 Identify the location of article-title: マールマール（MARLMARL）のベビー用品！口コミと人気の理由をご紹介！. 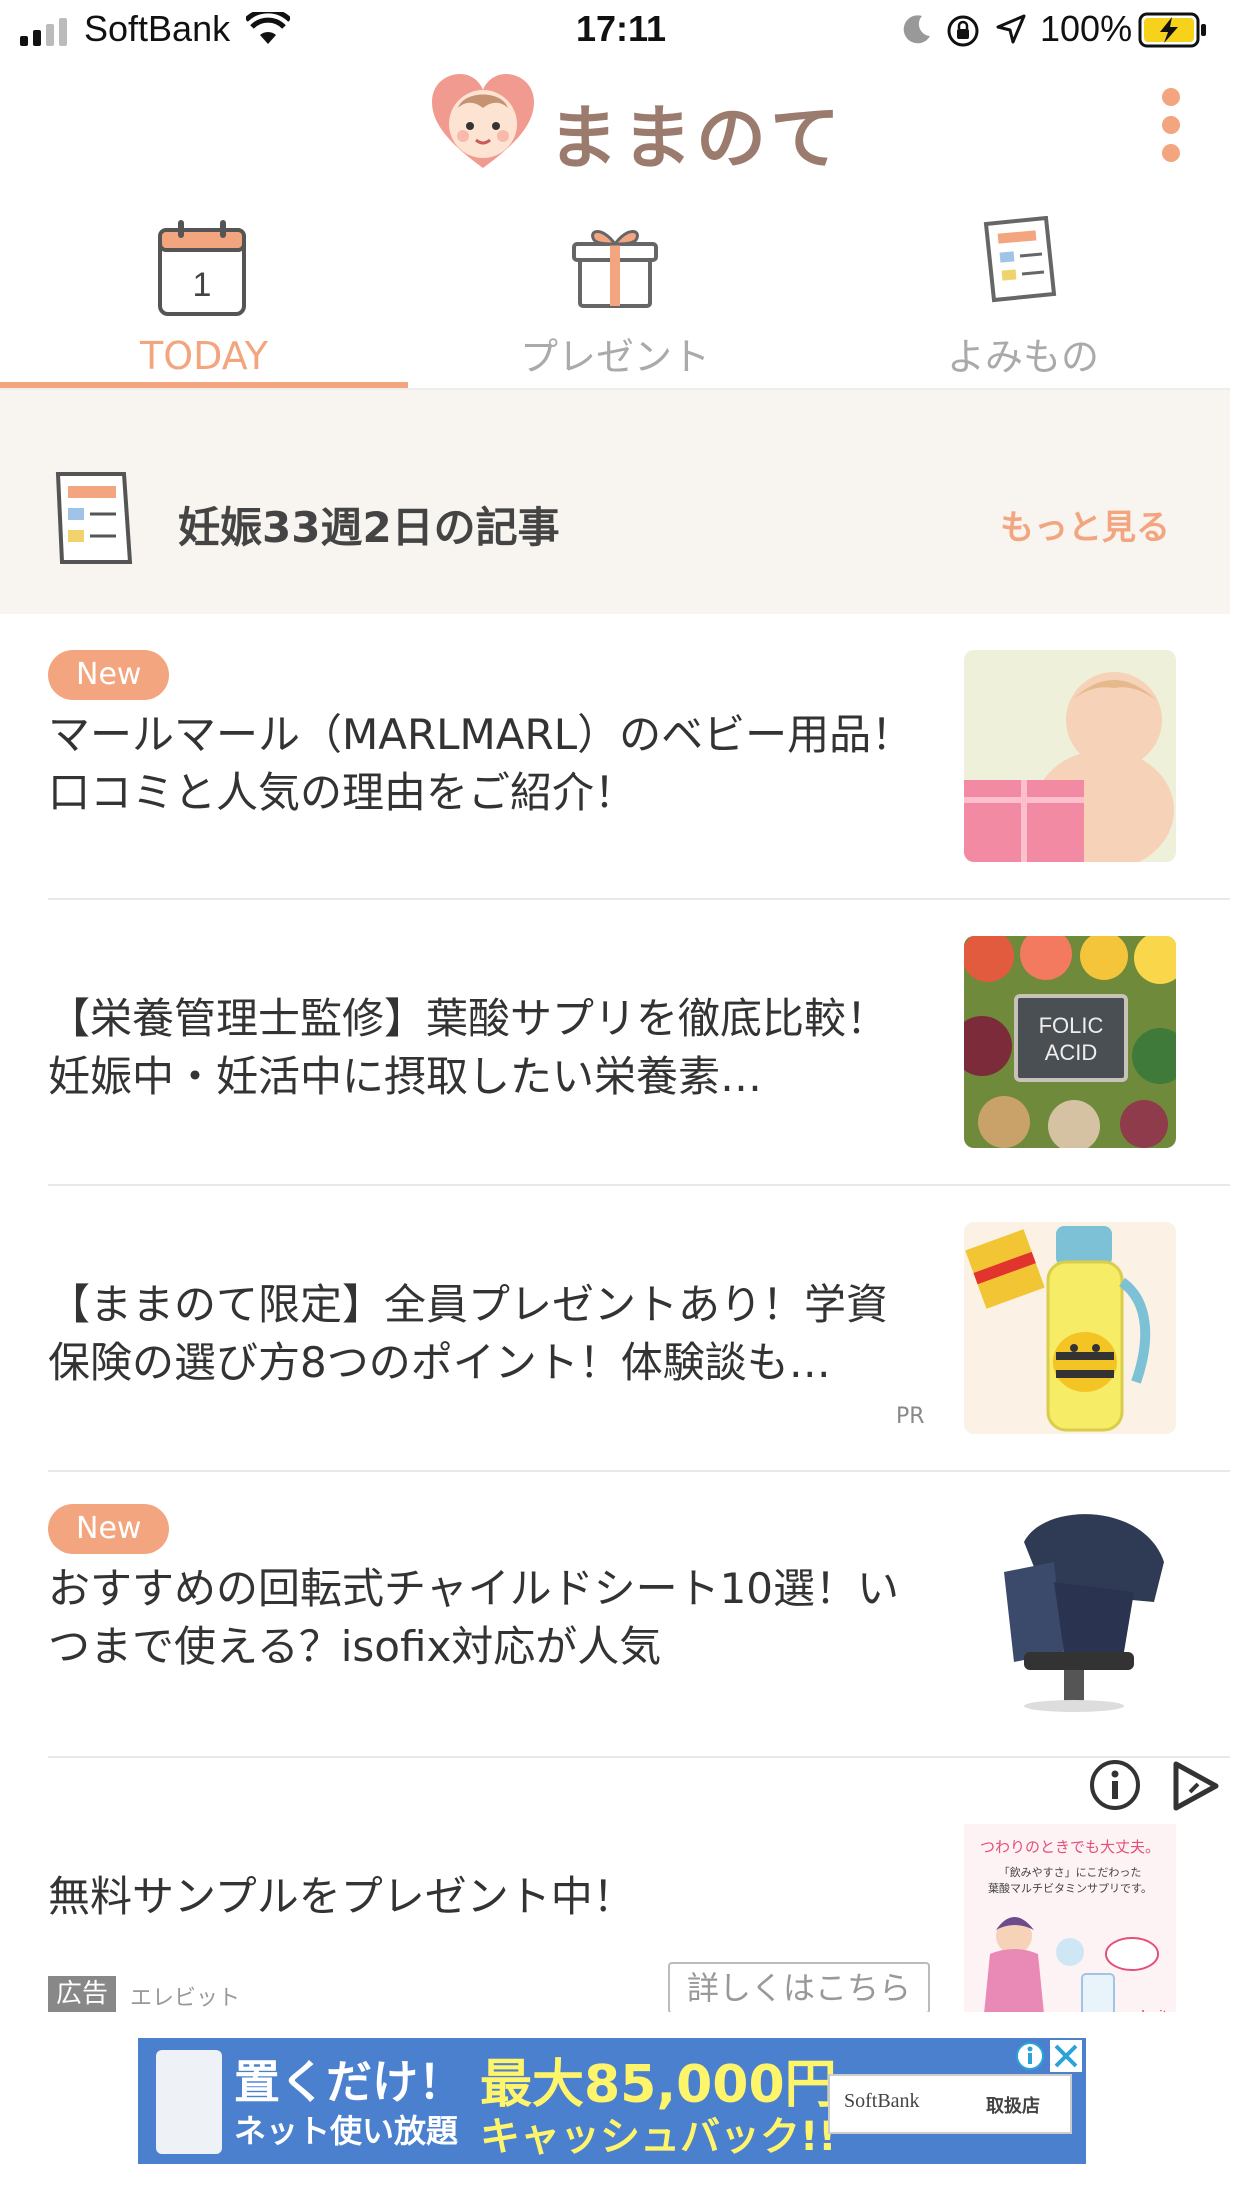
(481, 763).